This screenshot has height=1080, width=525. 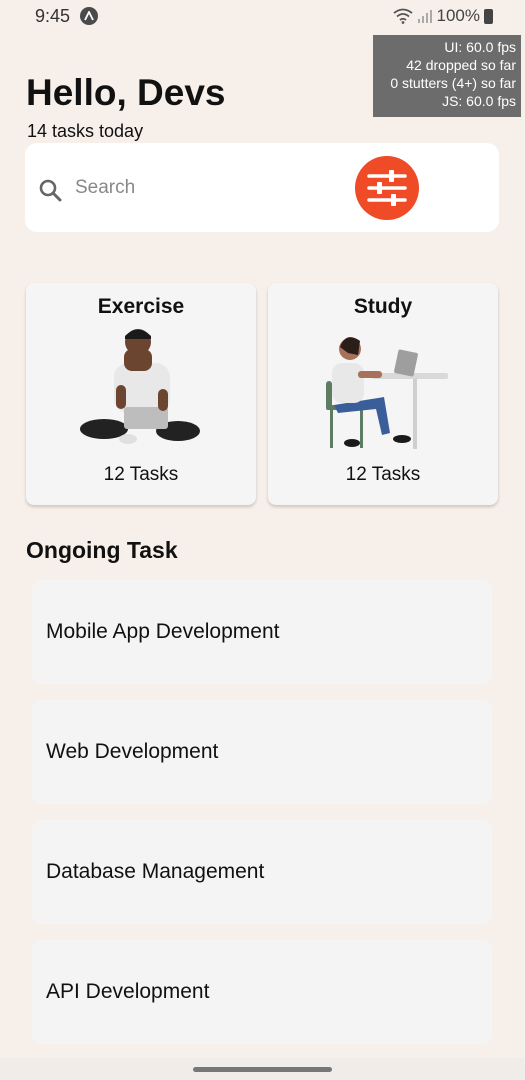 I want to click on task-label: Database Management, so click(x=155, y=871).